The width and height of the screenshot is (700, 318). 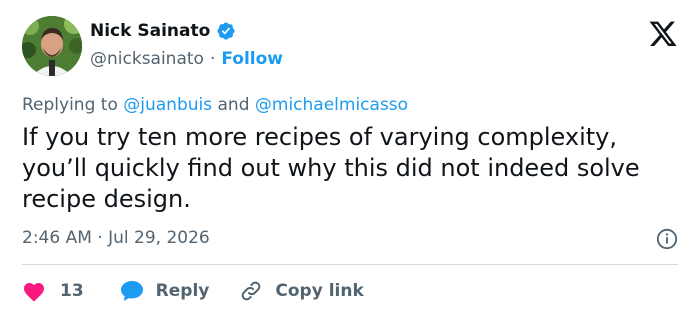 What do you see at coordinates (72, 291) in the screenshot?
I see `like-count: 13` at bounding box center [72, 291].